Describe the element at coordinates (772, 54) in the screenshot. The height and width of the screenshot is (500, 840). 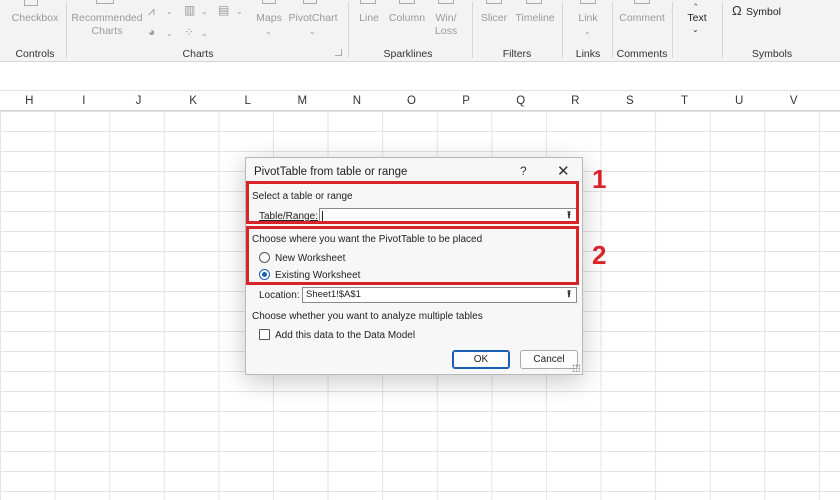
I see `group-label-symbols: Symbols` at that location.